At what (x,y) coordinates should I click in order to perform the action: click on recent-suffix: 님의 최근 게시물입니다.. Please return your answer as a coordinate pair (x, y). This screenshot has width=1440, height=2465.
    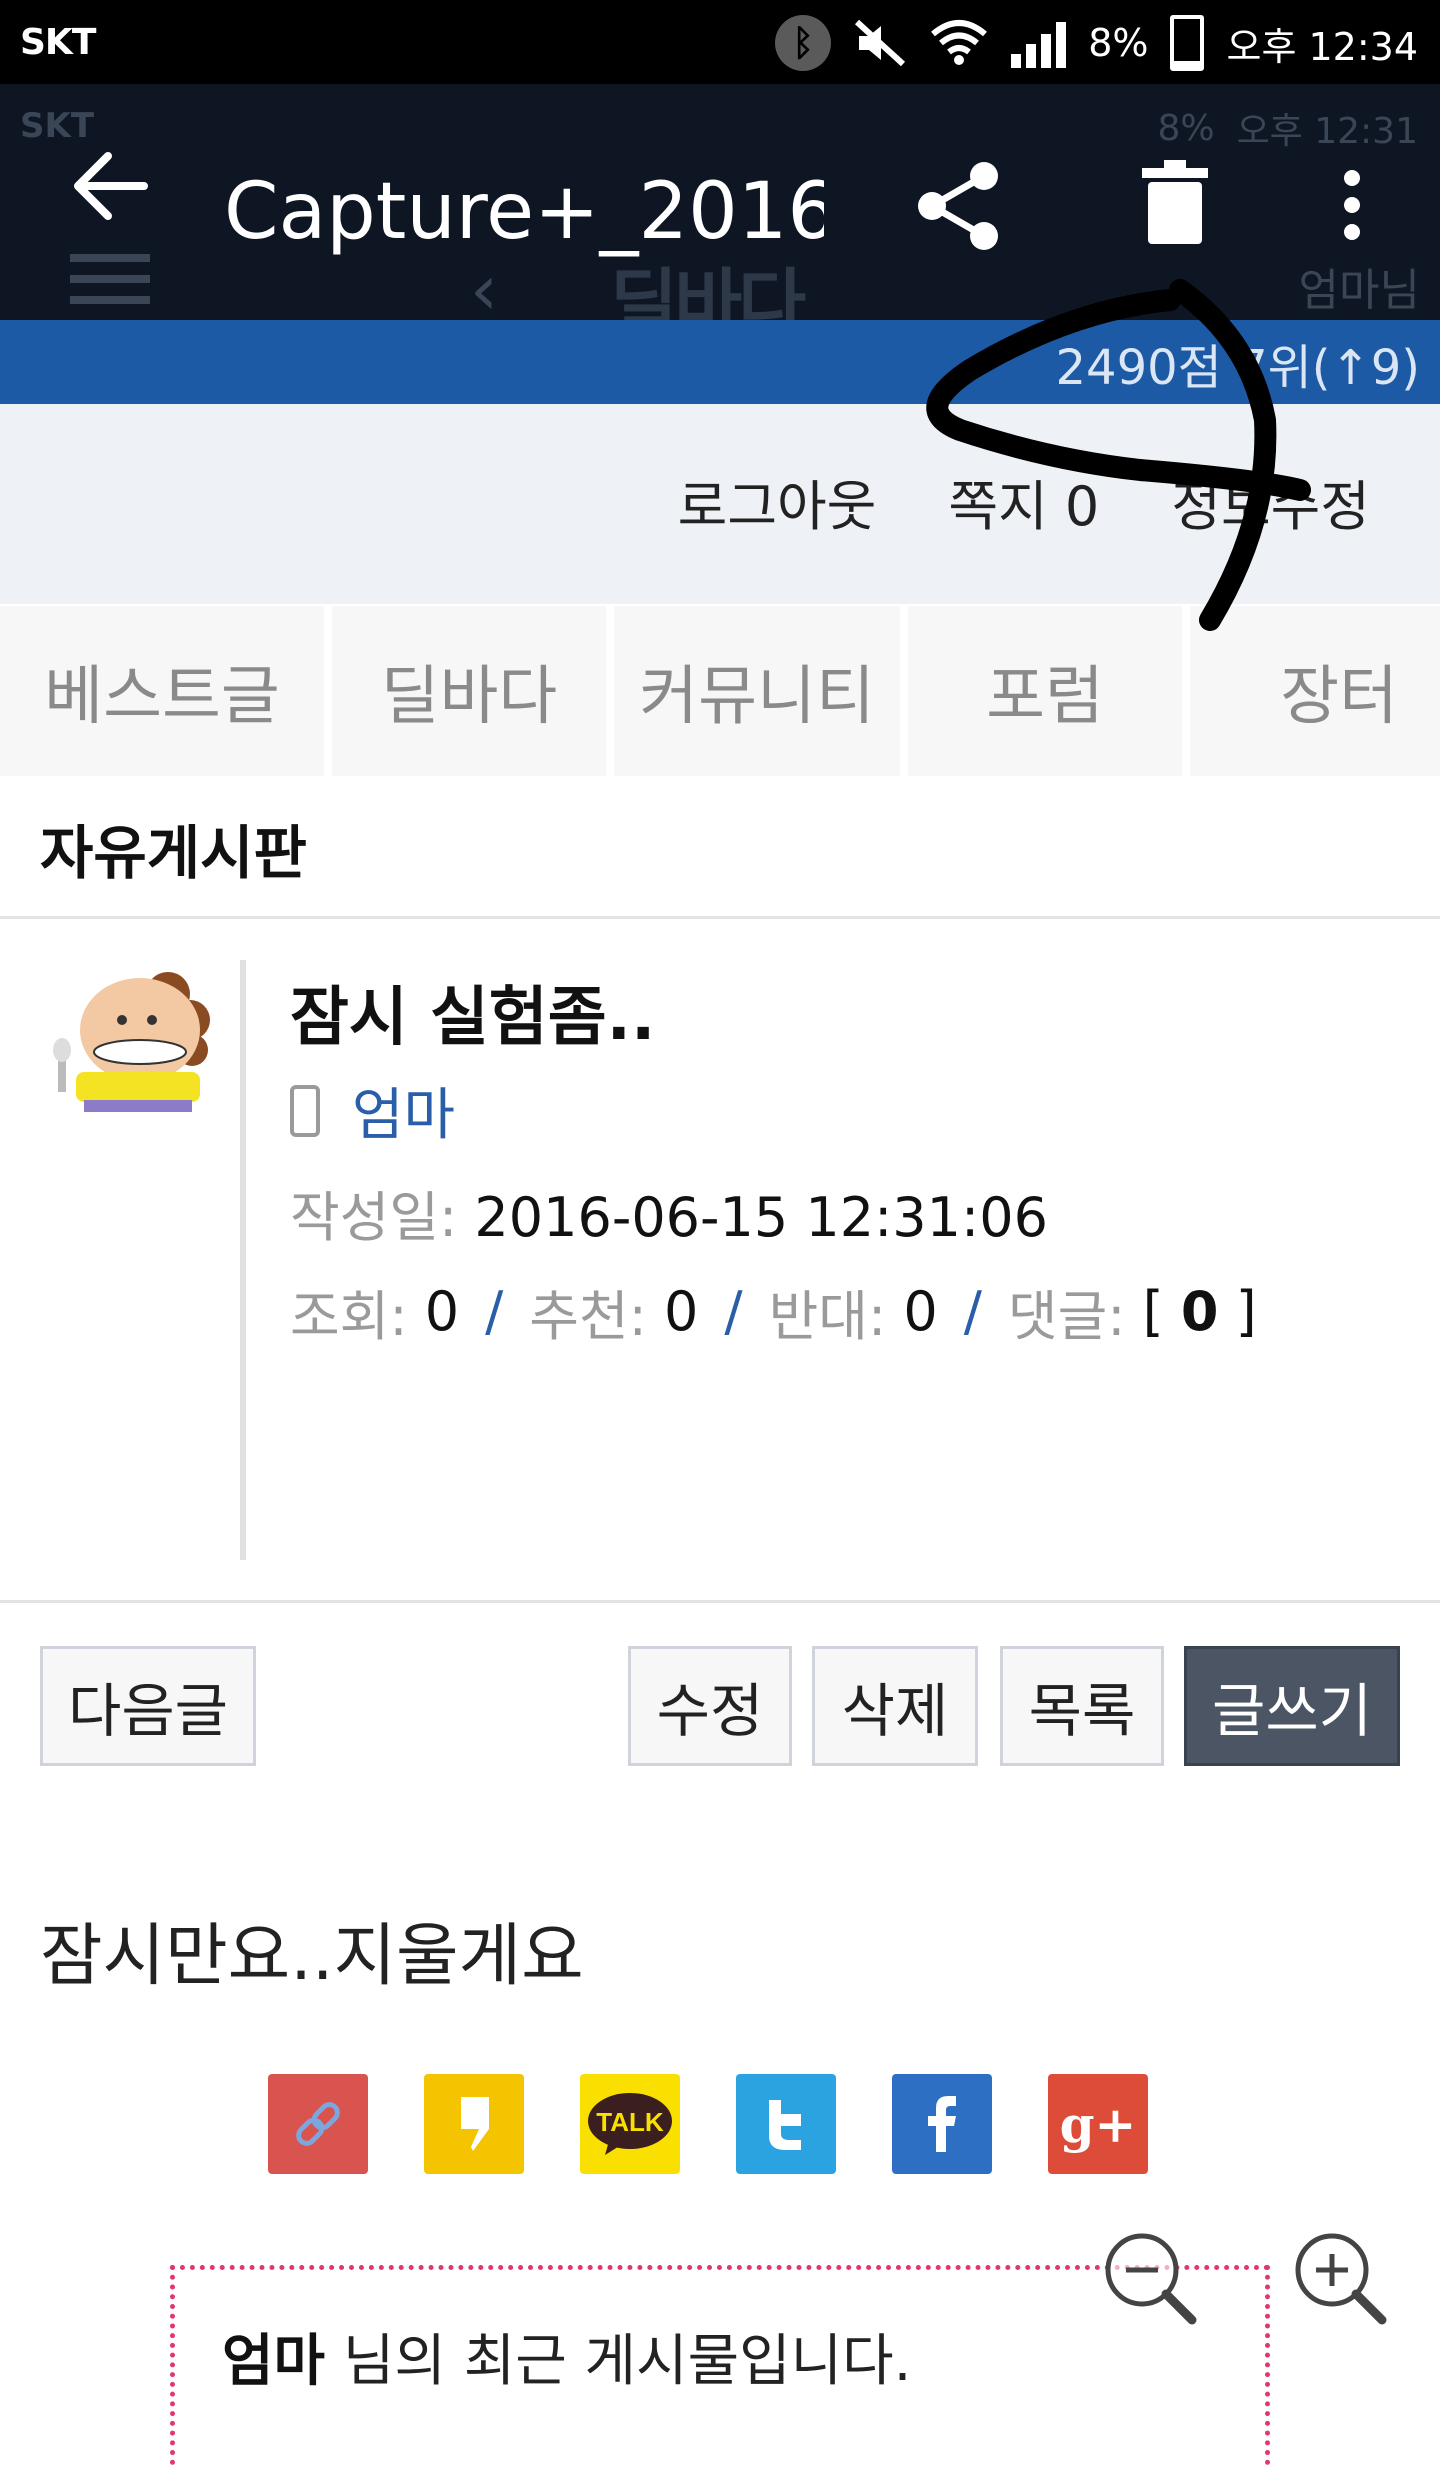
    Looking at the image, I should click on (618, 2361).